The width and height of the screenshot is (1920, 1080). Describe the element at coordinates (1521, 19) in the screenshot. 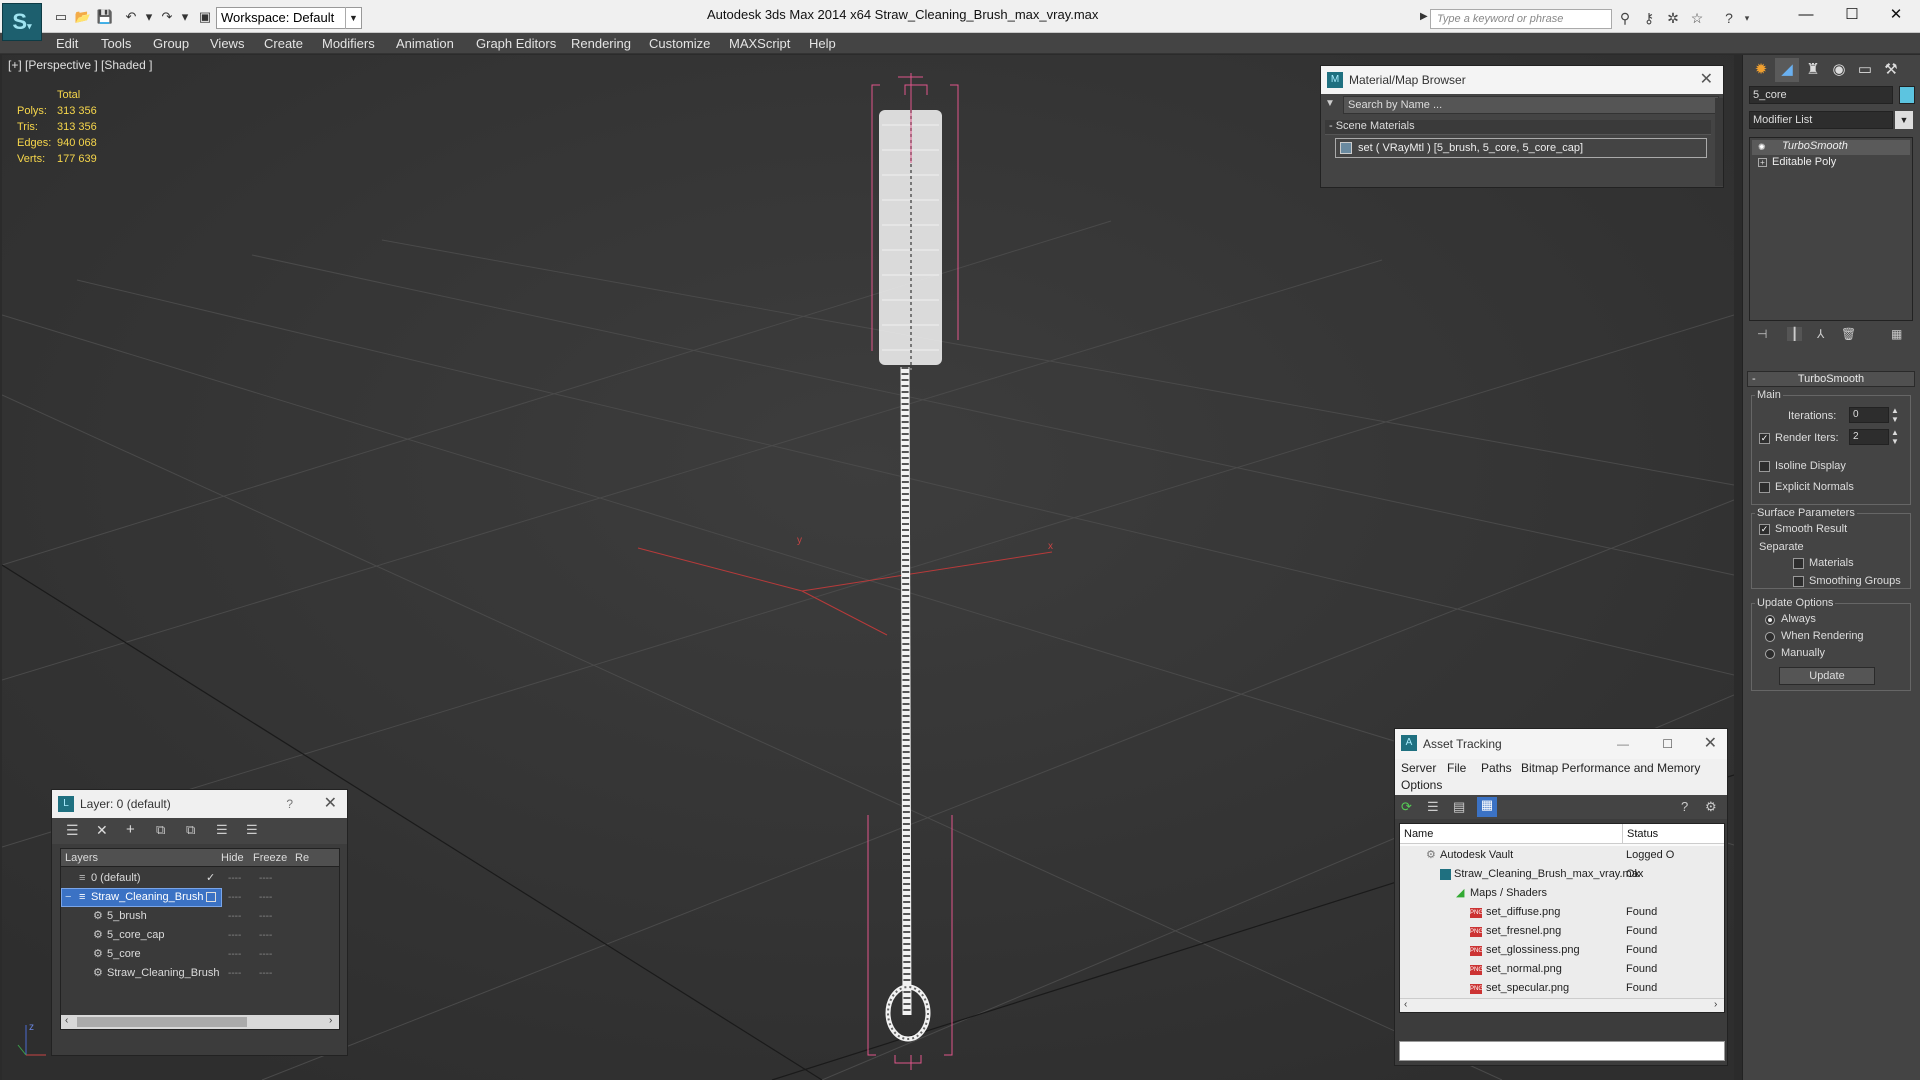

I see `search-input: Type a keyword or phrase` at that location.